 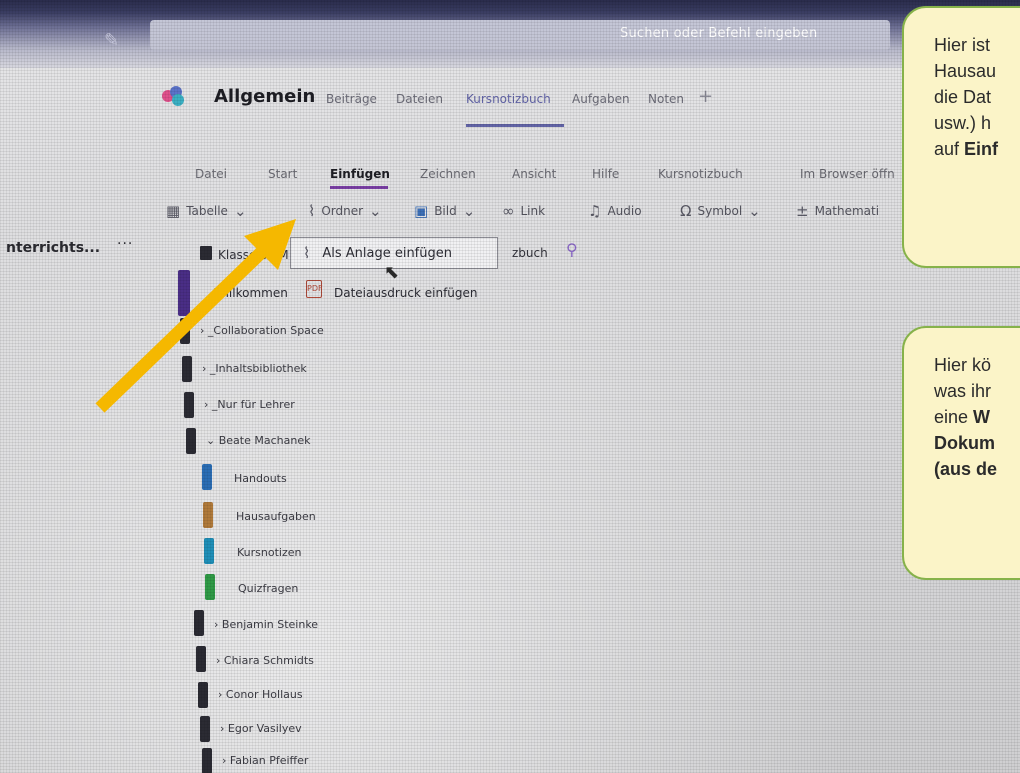 What do you see at coordinates (949, 149) in the screenshot?
I see `callout-text: auf` at bounding box center [949, 149].